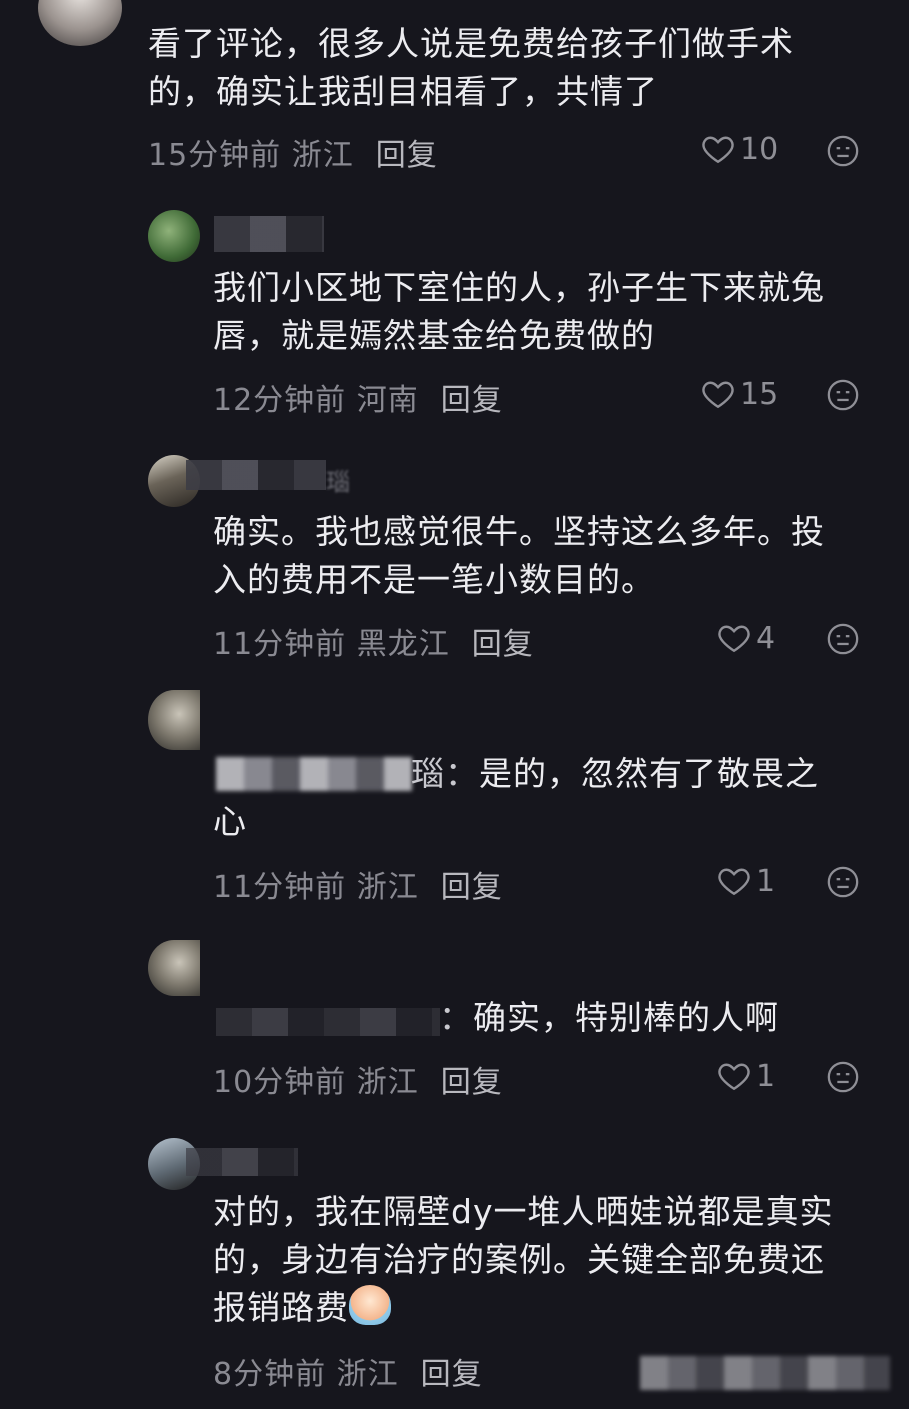 The width and height of the screenshot is (909, 1409). I want to click on comment-meta: 10分钟前 浙江 回复, so click(358, 1079).